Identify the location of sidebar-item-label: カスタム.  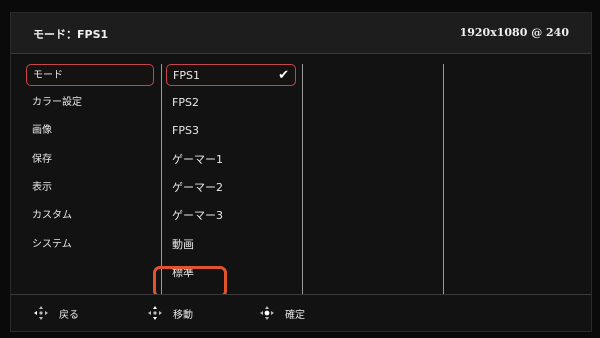
(52, 215).